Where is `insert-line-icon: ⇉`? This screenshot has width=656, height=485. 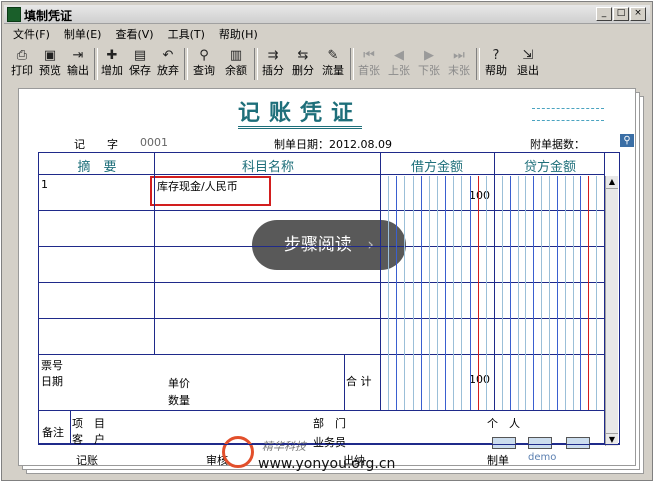
insert-line-icon: ⇉ is located at coordinates (273, 55).